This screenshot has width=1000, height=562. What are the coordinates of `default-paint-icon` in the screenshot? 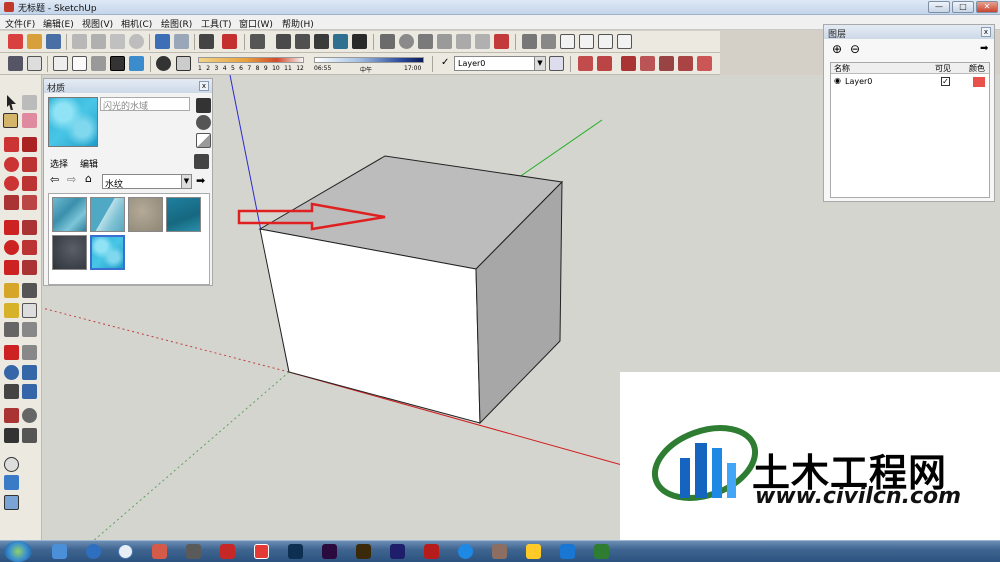 It's located at (203, 122).